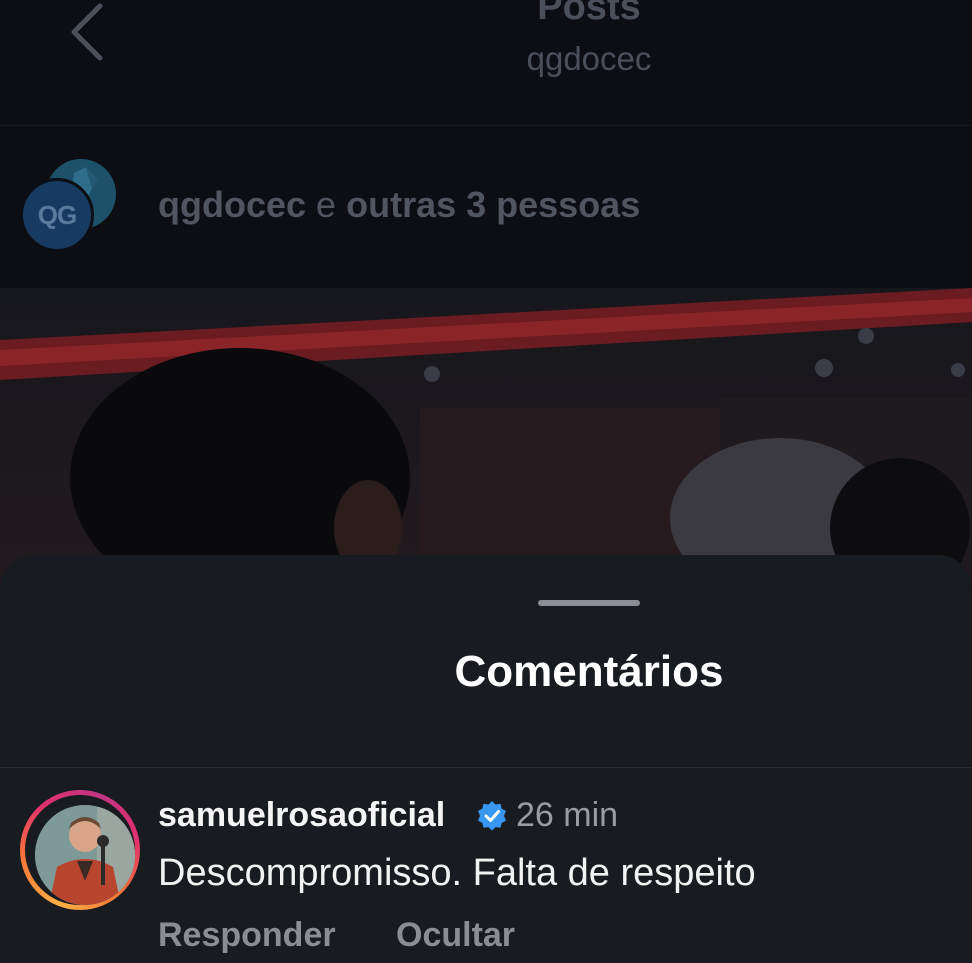 The image size is (972, 963). Describe the element at coordinates (589, 671) in the screenshot. I see `comments-title: Comentários` at that location.